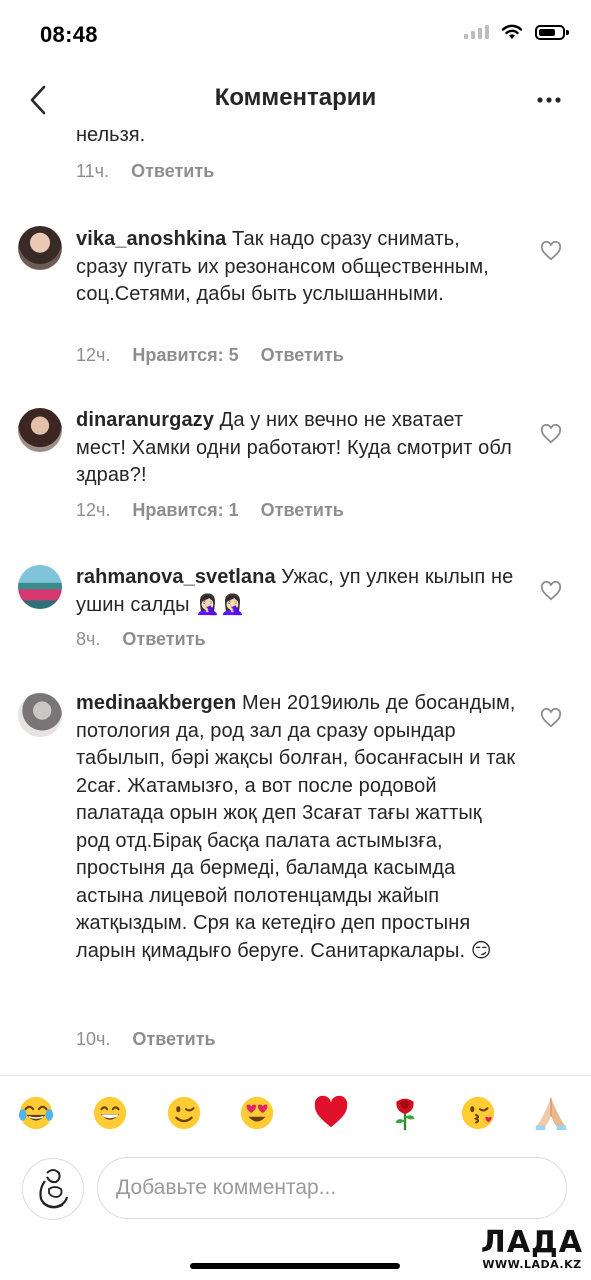 Image resolution: width=591 pixels, height=1280 pixels. Describe the element at coordinates (257, 1113) in the screenshot. I see `heart-eyes-emoji-icon` at that location.